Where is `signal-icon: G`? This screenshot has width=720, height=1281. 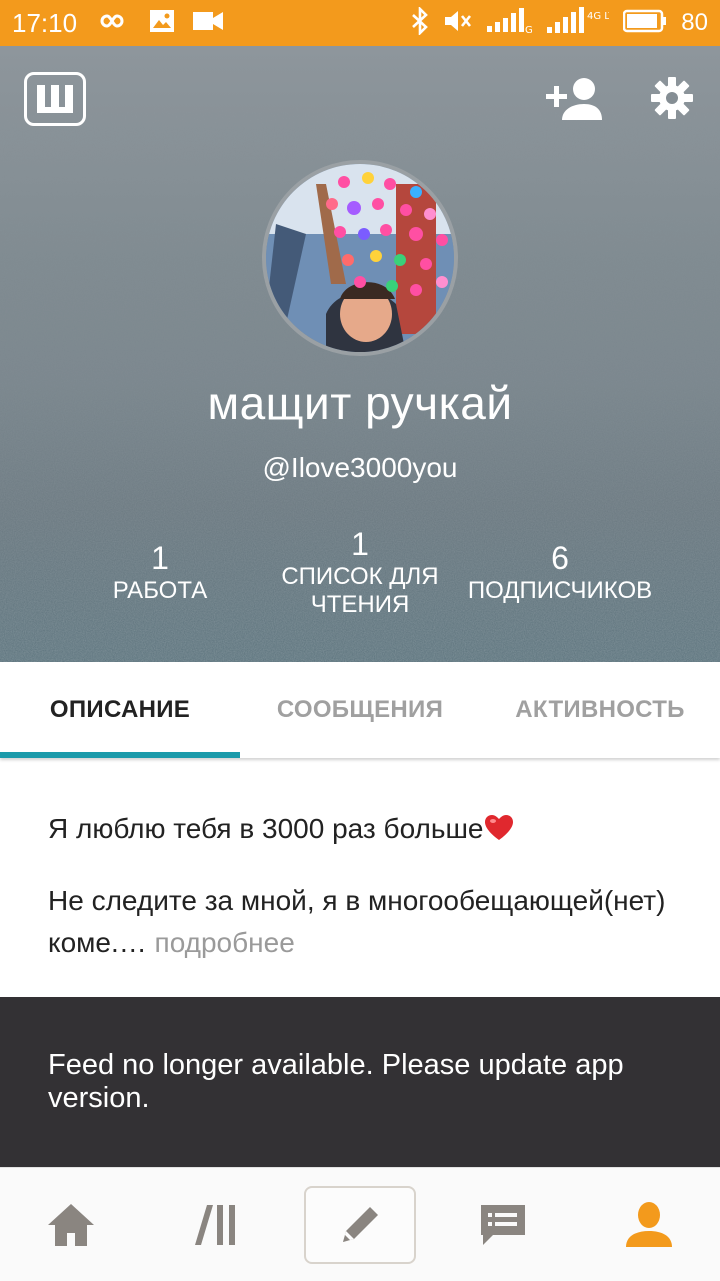 signal-icon: G is located at coordinates (510, 23).